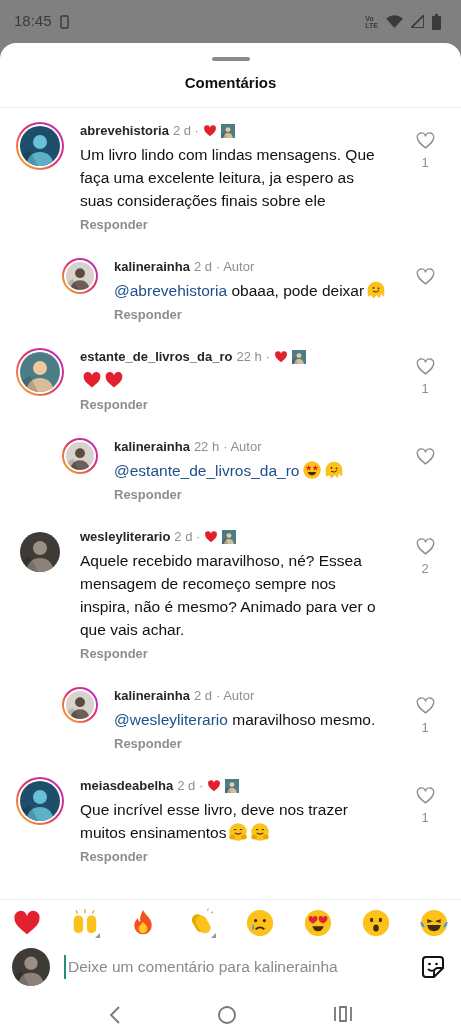 The width and height of the screenshot is (461, 1024). What do you see at coordinates (230, 83) in the screenshot?
I see `sheet-title: Comentários` at bounding box center [230, 83].